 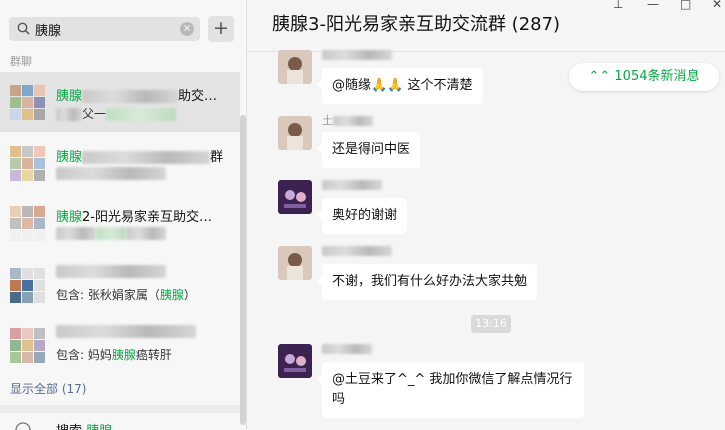 I want to click on pin-icon: ⊥, so click(x=618, y=5).